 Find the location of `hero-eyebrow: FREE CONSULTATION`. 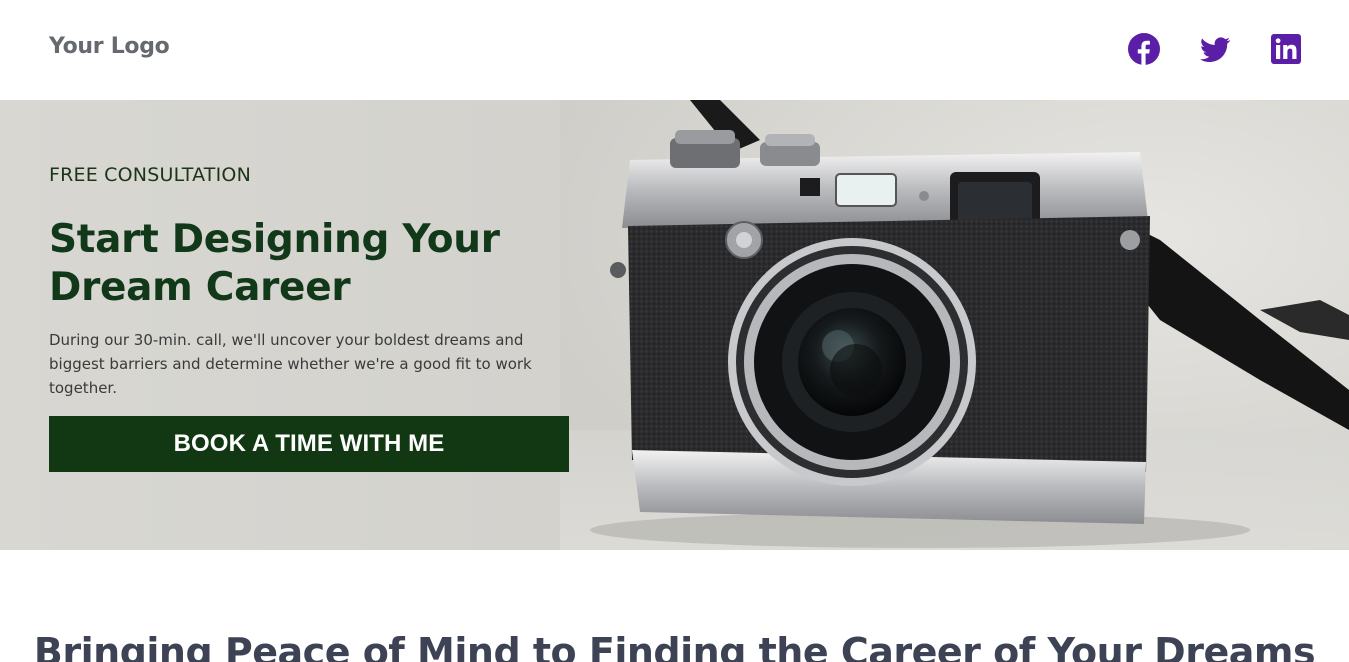

hero-eyebrow: FREE CONSULTATION is located at coordinates (150, 175).